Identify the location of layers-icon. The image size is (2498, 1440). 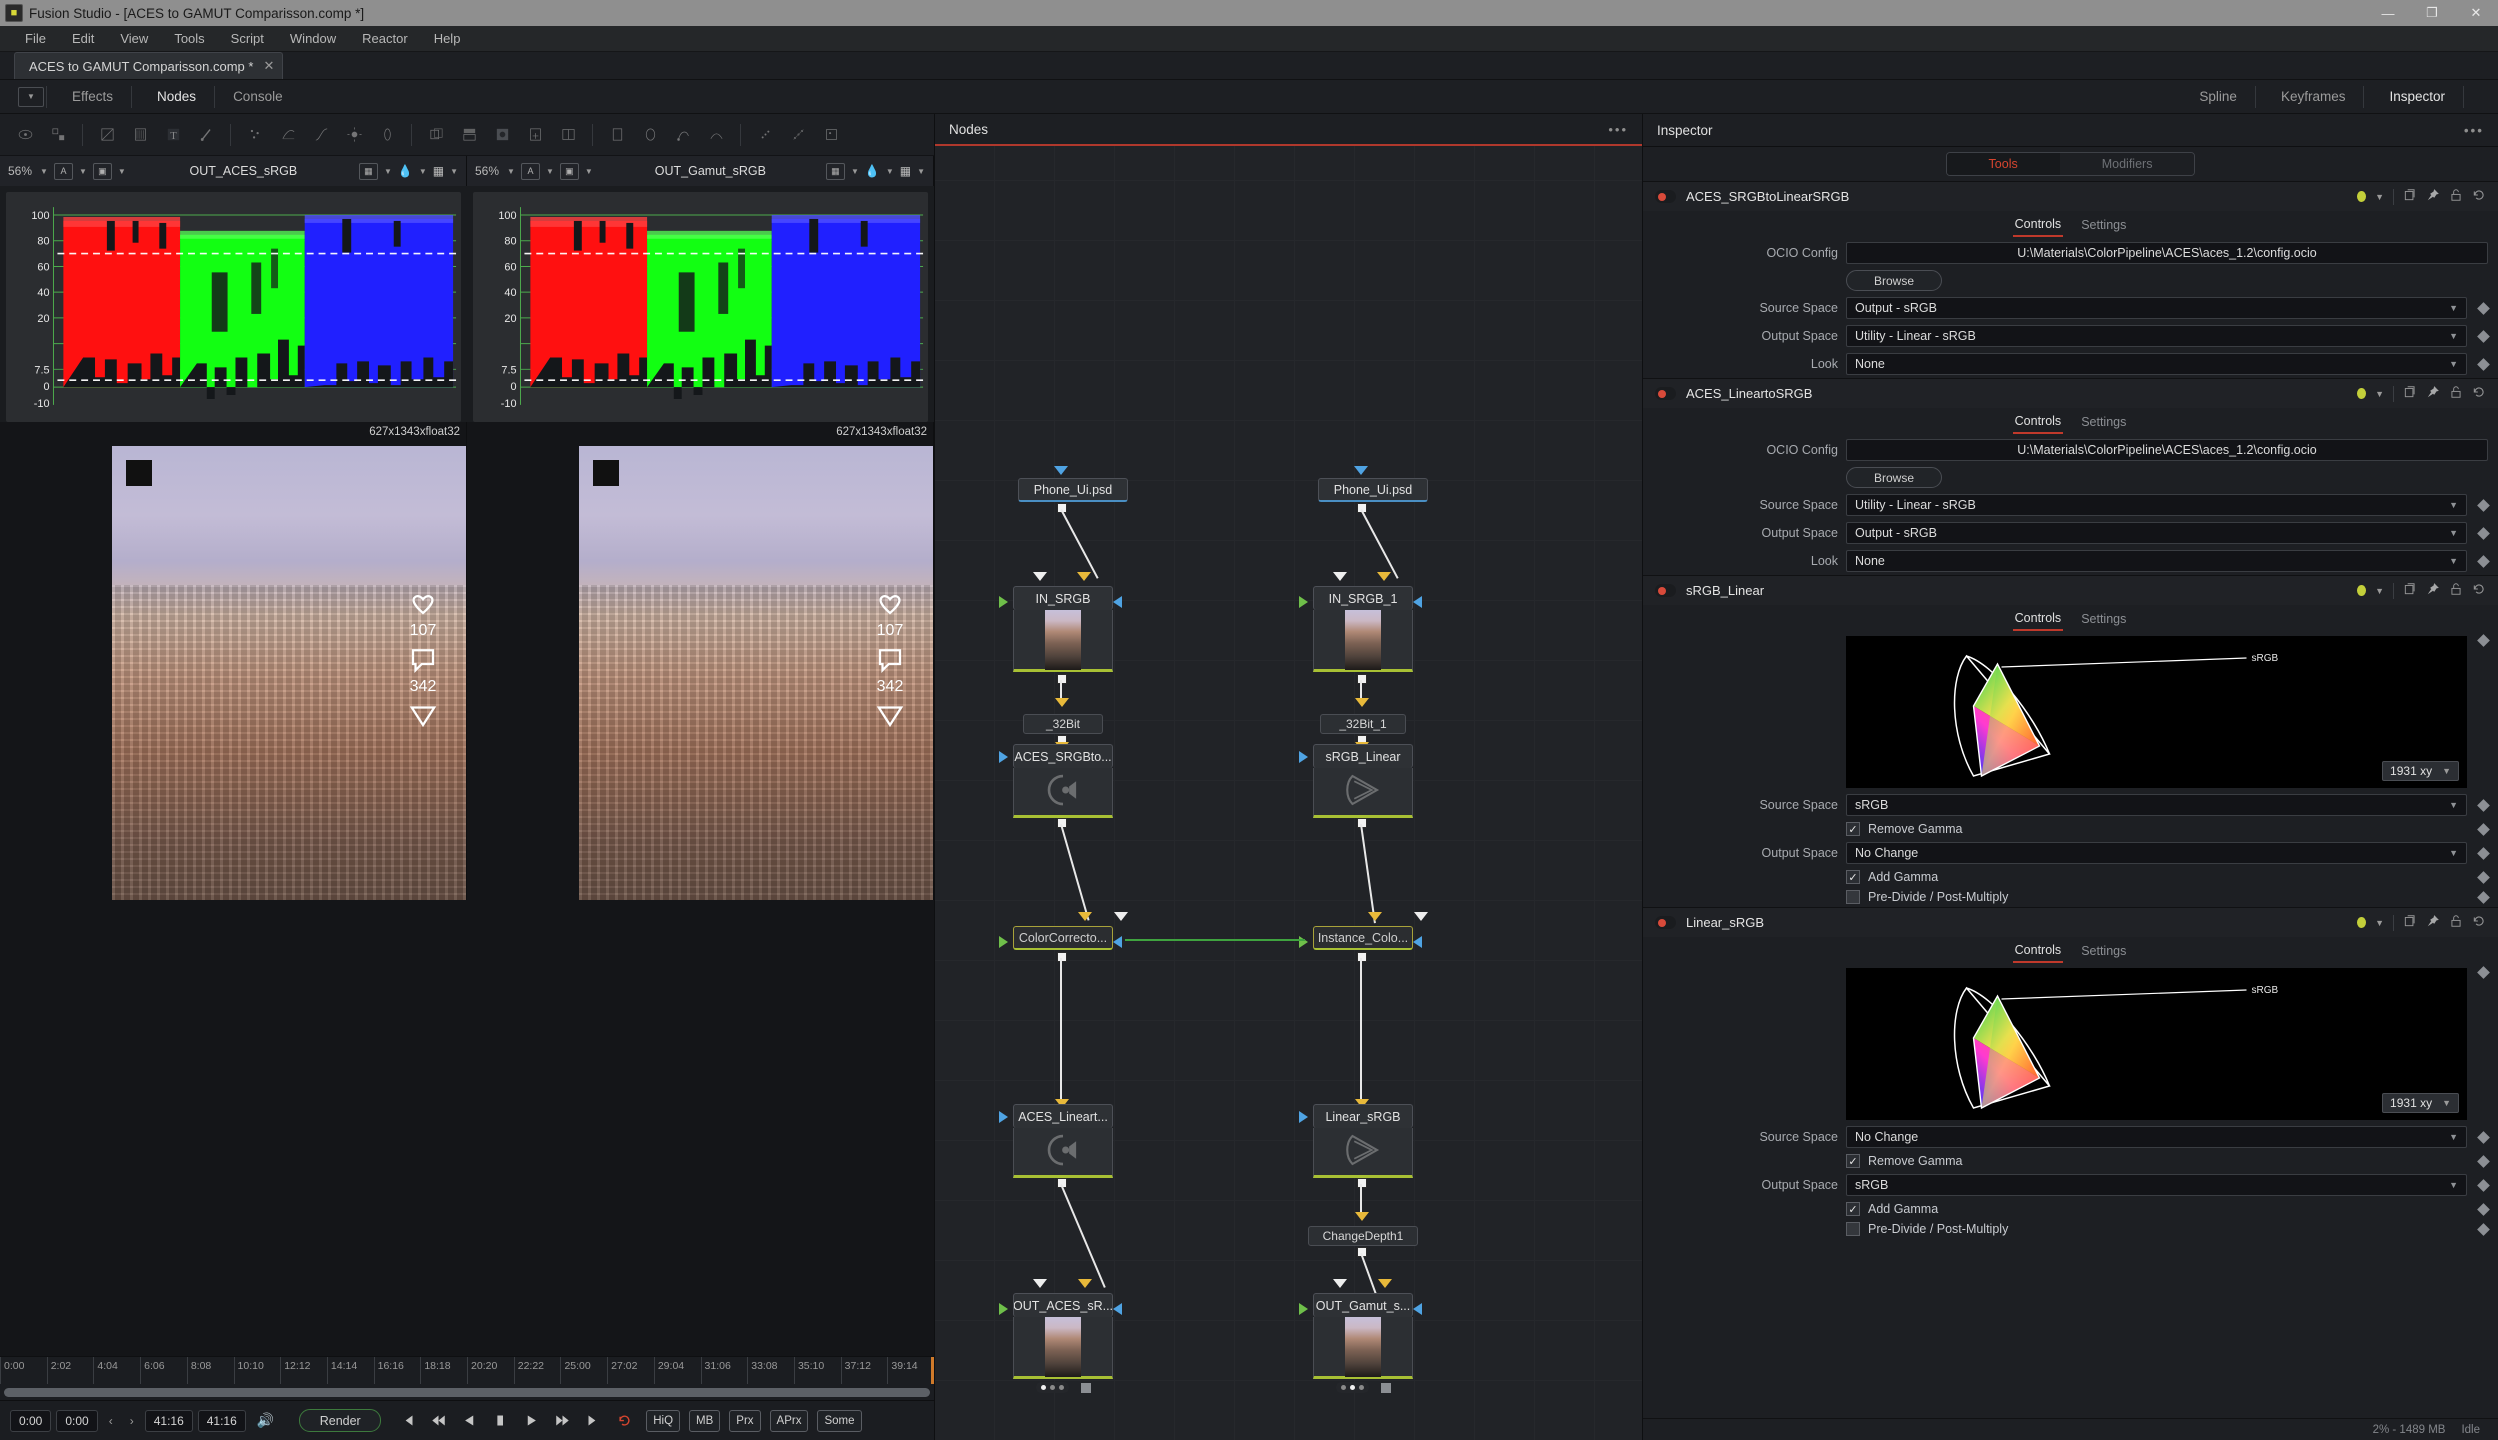
(469, 135).